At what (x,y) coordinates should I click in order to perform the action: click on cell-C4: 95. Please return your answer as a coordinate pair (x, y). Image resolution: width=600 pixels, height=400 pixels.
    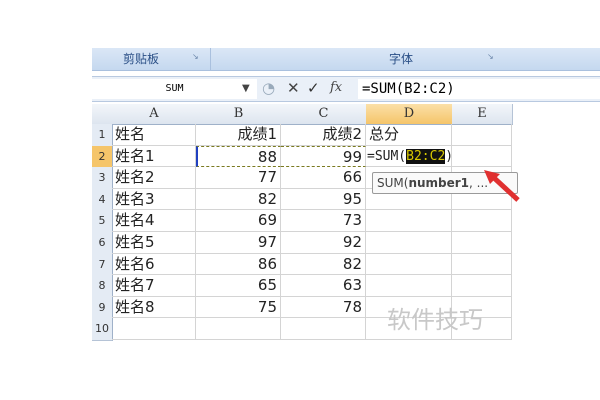
    Looking at the image, I should click on (323, 199).